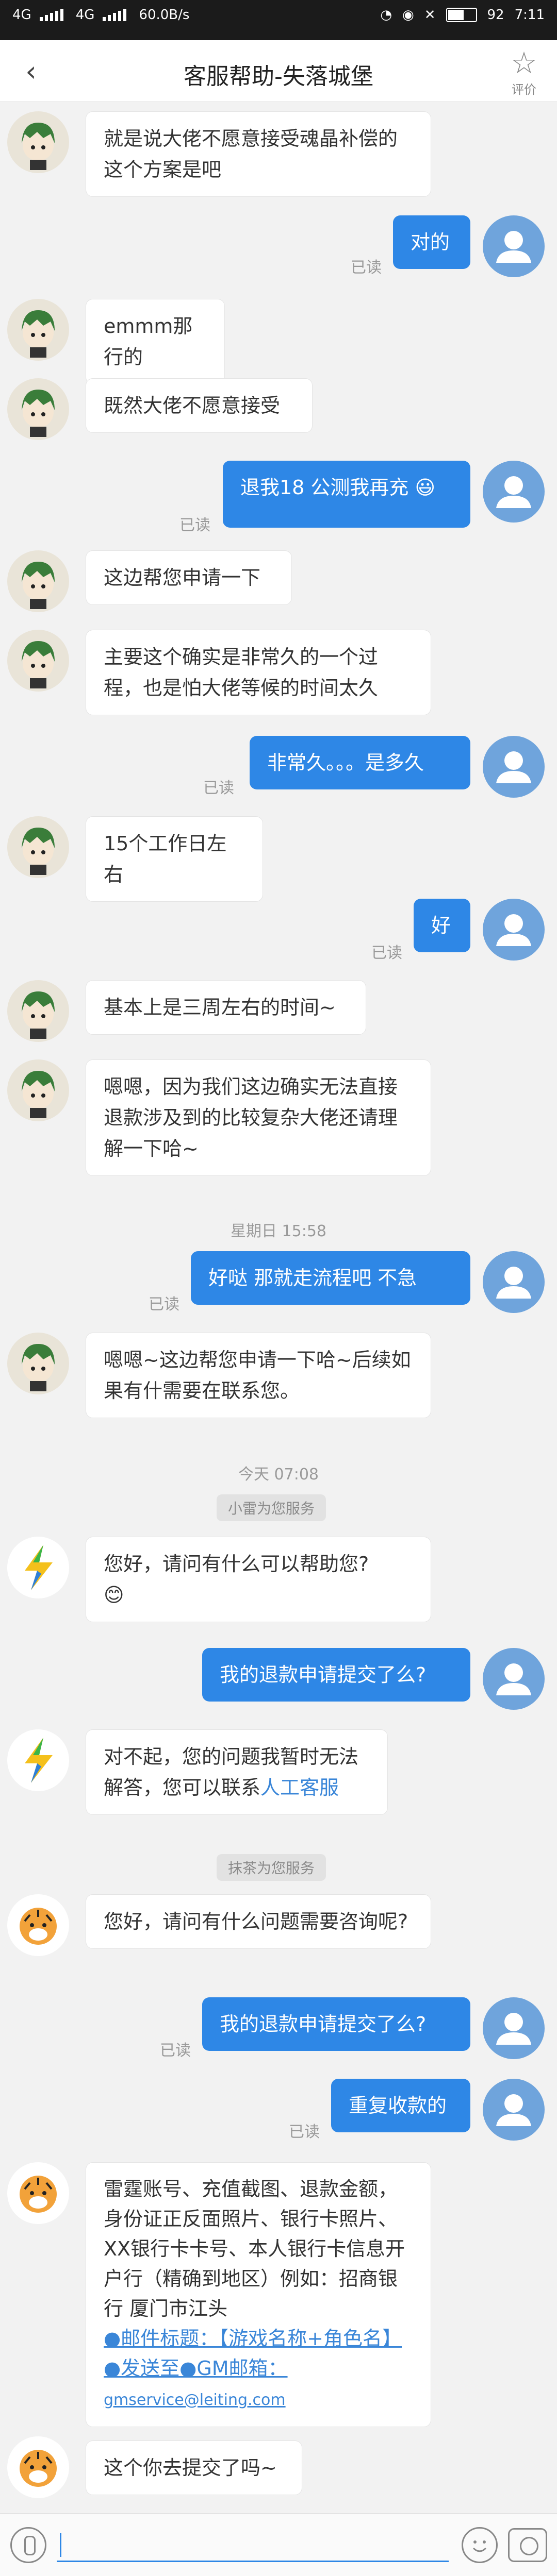 The image size is (557, 2576). I want to click on message-text: 这边帮您申请一下, so click(182, 577).